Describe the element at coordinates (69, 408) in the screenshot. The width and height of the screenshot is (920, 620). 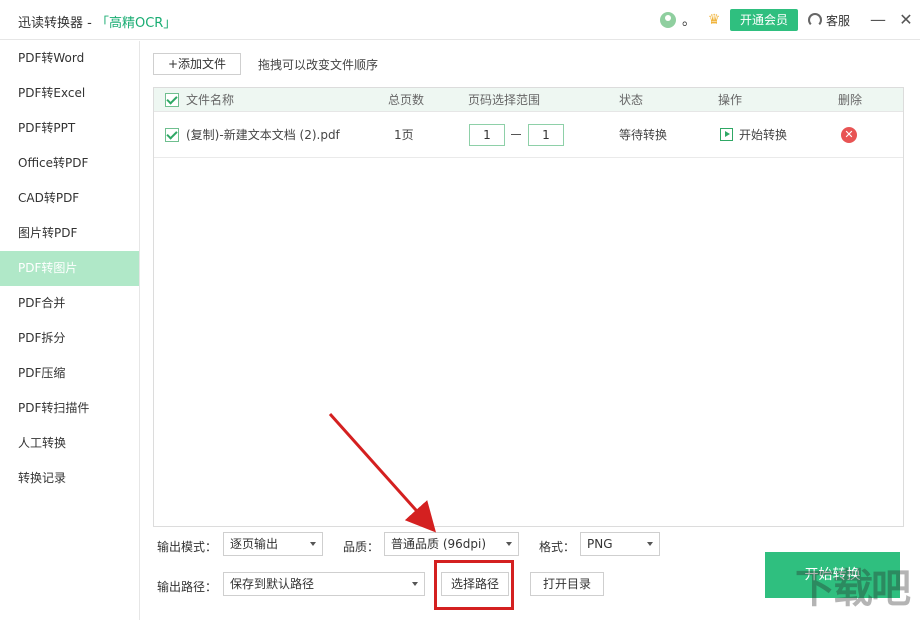
I see `sidebar-item: PDF转扫描件` at that location.